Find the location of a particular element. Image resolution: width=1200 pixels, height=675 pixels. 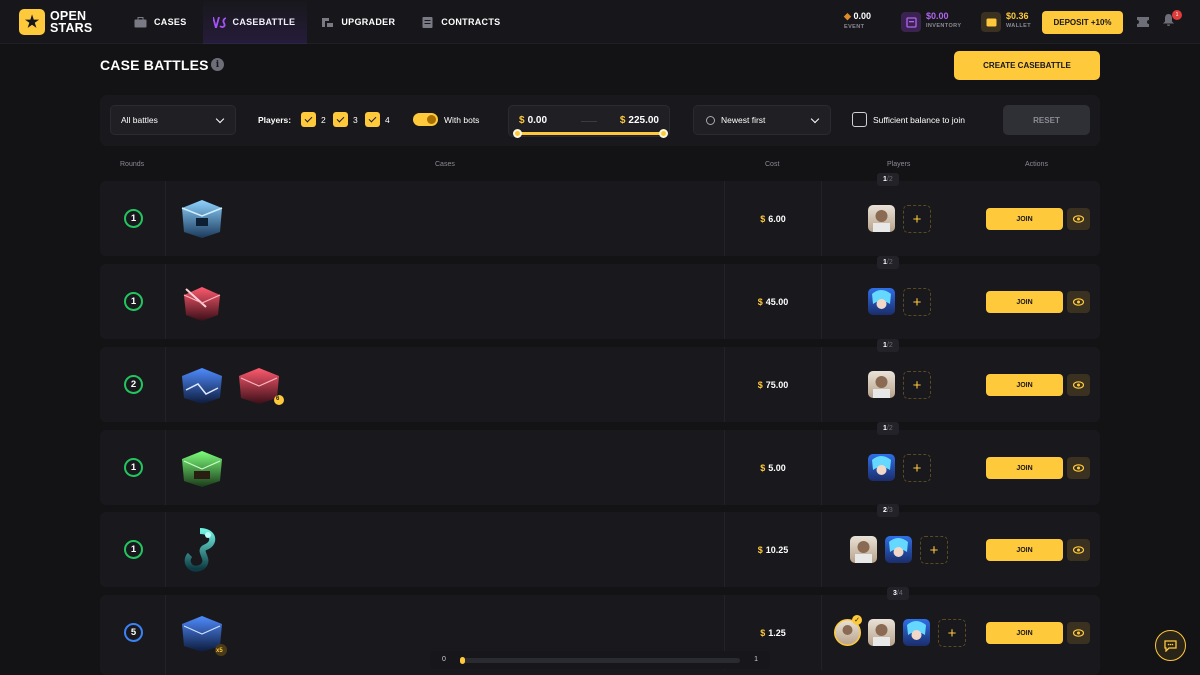

pagination-slider: 0 1 is located at coordinates (600, 660).